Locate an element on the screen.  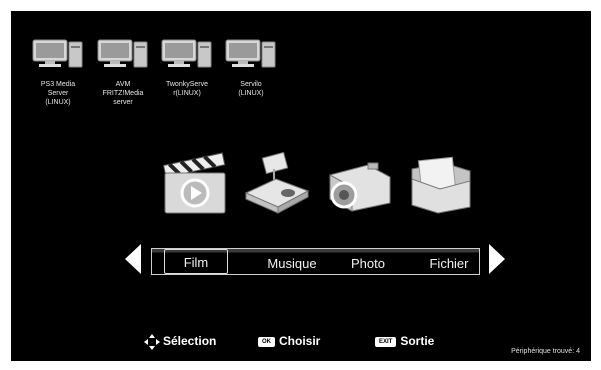
clapperboard-icon is located at coordinates (195, 183).